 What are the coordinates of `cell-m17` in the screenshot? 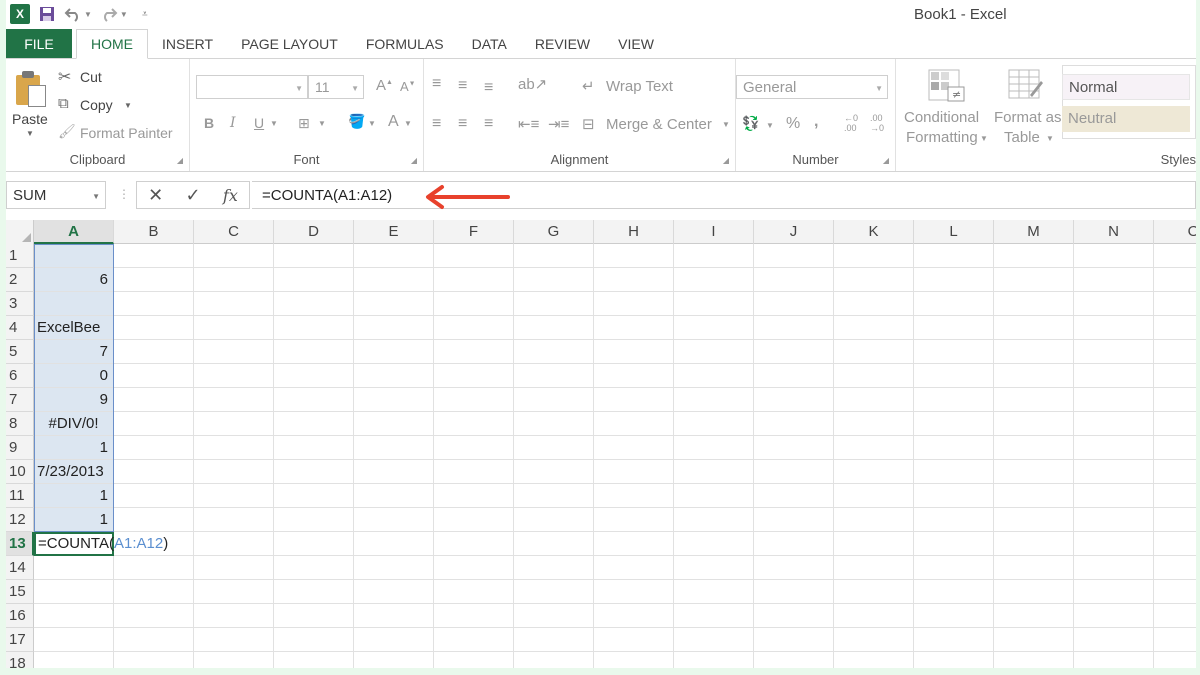 It's located at (1034, 640).